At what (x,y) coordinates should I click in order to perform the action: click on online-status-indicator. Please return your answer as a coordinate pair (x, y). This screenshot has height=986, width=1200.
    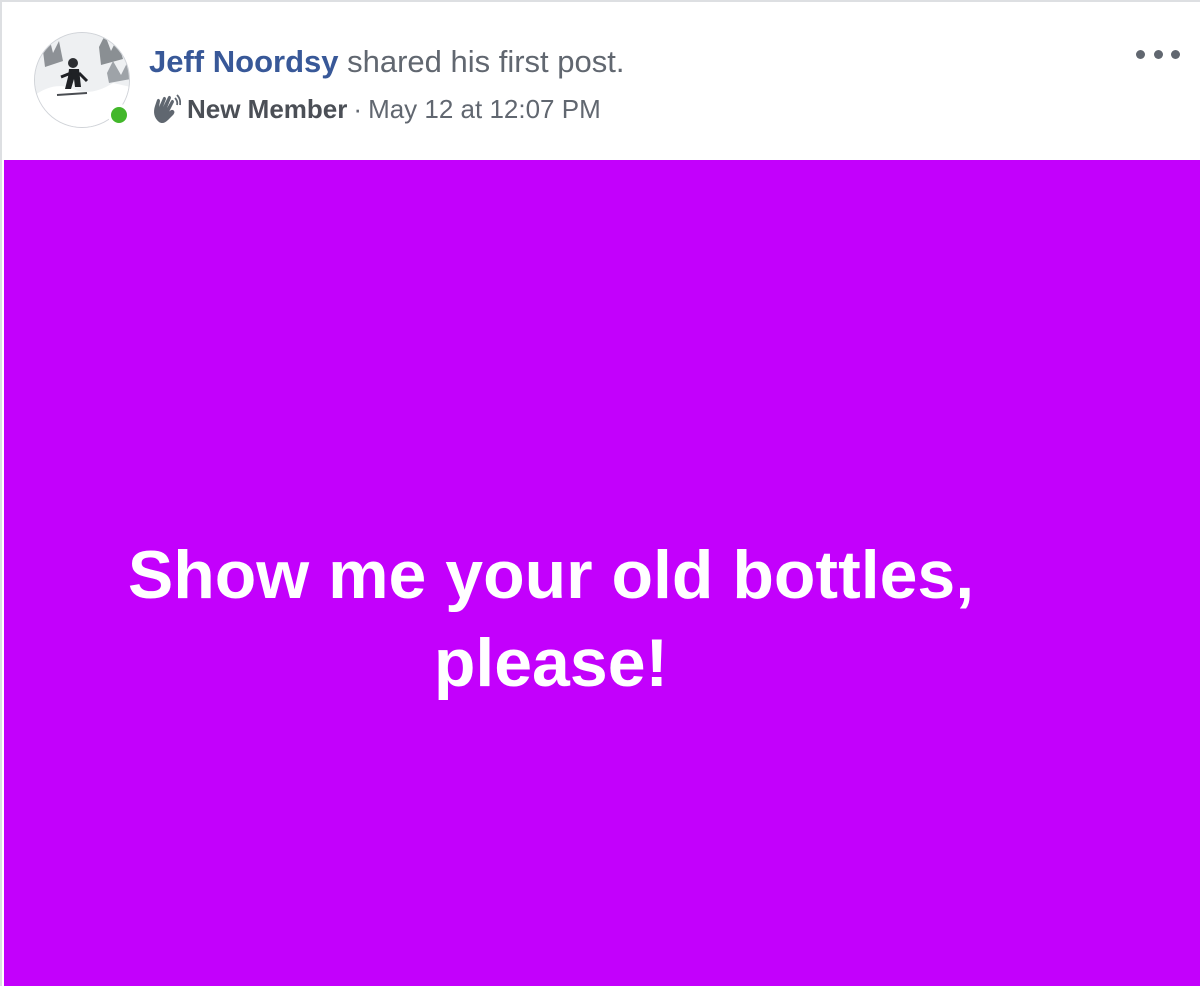
    Looking at the image, I should click on (119, 115).